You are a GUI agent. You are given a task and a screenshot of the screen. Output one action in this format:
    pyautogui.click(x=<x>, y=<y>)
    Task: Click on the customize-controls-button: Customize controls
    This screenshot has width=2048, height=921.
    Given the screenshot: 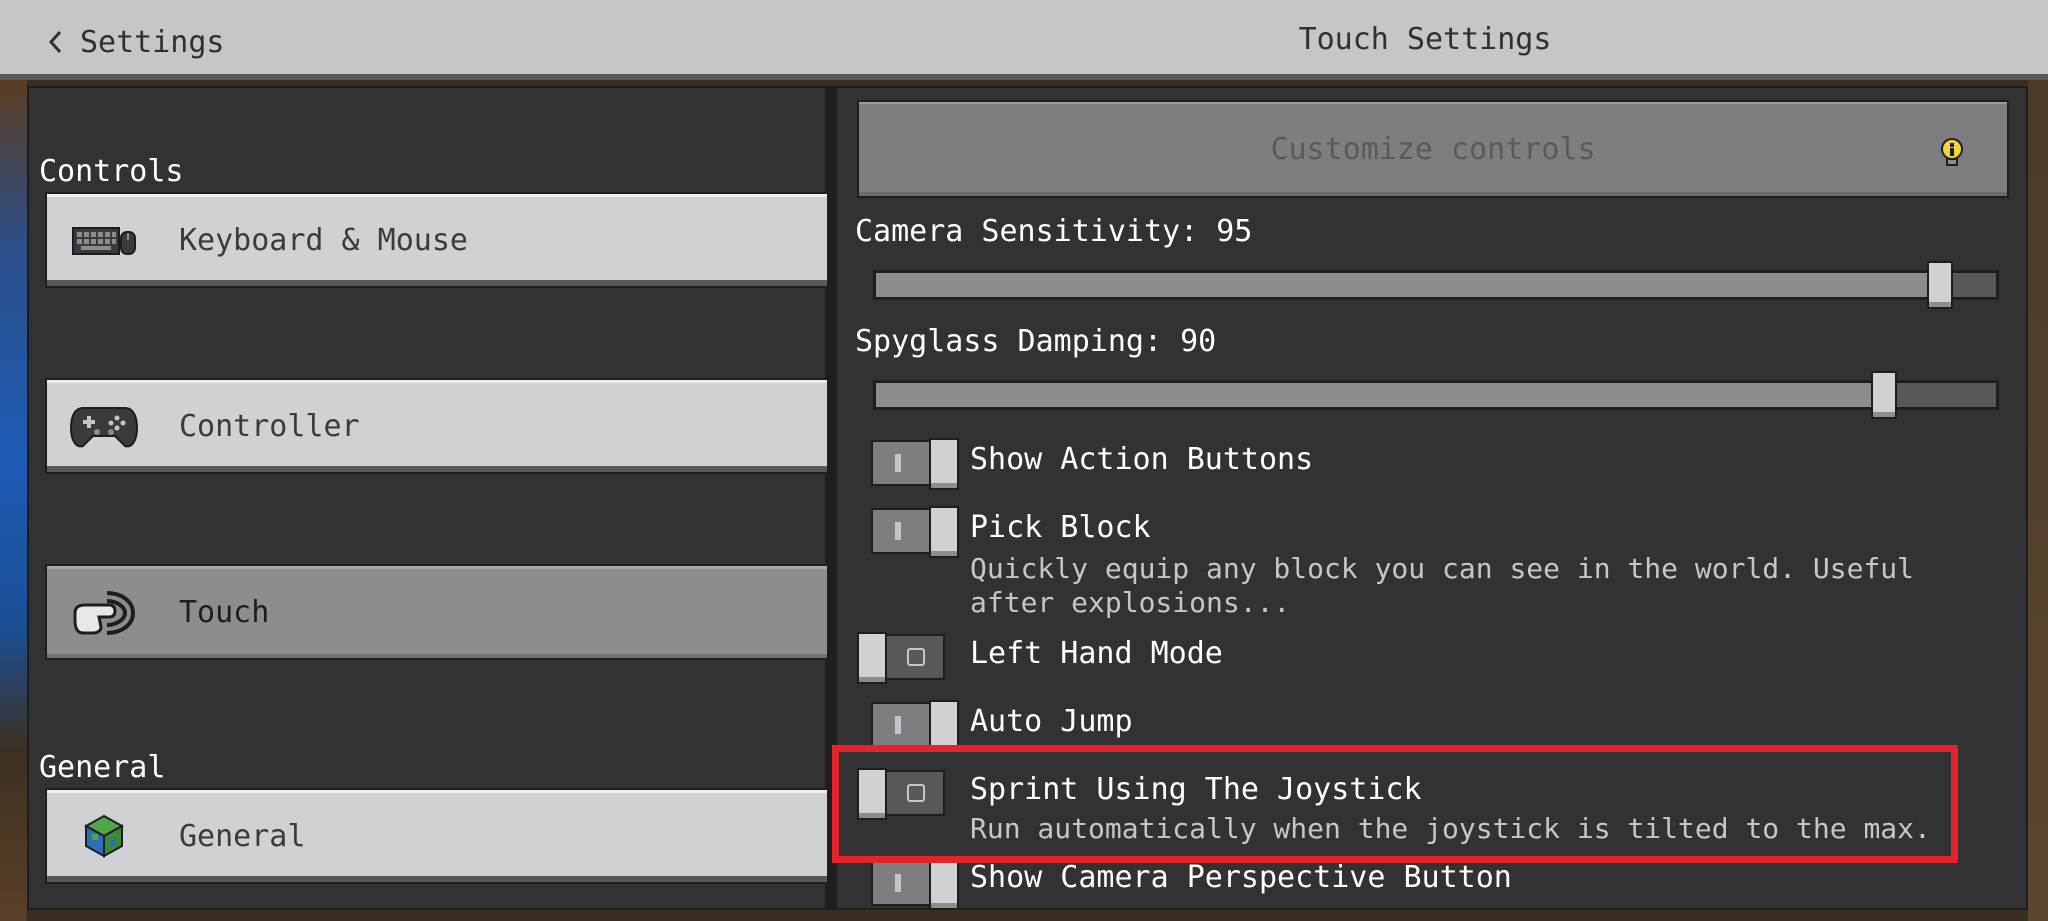 What is the action you would take?
    pyautogui.click(x=1433, y=149)
    